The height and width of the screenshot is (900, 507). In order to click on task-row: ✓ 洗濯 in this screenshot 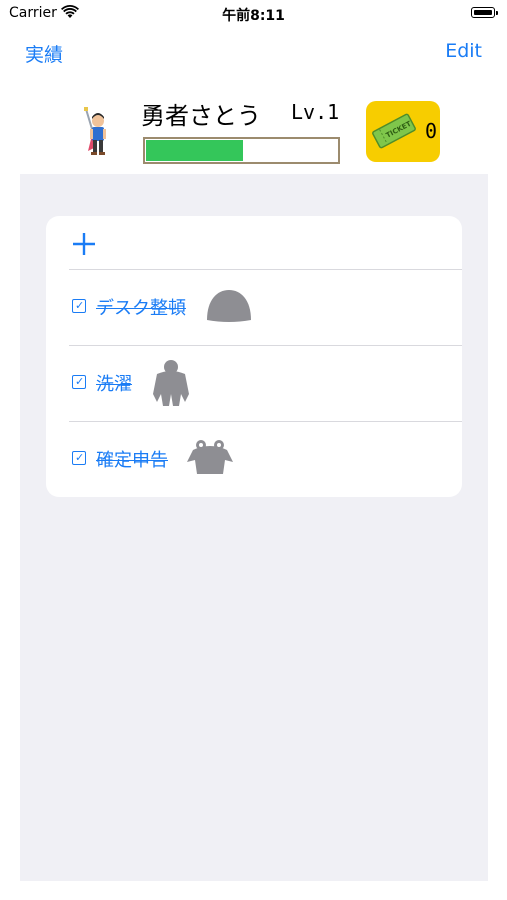, I will do `click(265, 383)`.